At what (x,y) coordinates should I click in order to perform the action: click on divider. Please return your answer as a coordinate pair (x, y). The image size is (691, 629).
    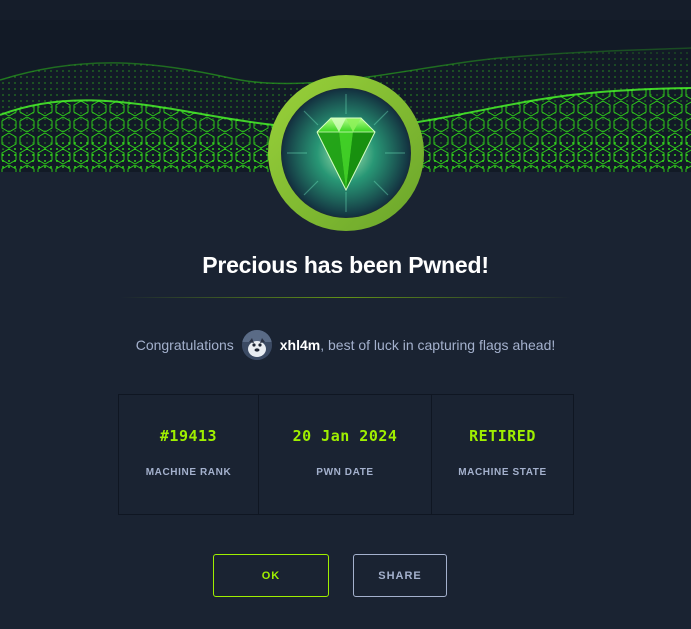
    Looking at the image, I should click on (345, 297).